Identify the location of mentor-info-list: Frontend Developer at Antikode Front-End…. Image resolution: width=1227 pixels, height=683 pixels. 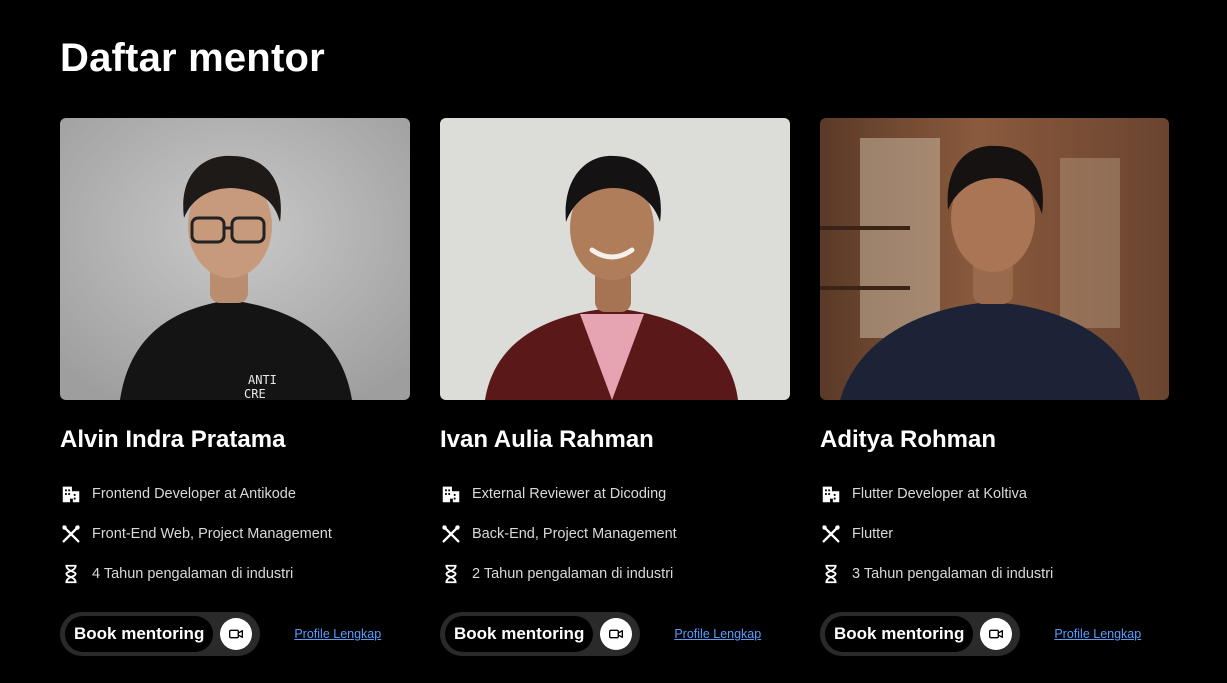
(235, 534).